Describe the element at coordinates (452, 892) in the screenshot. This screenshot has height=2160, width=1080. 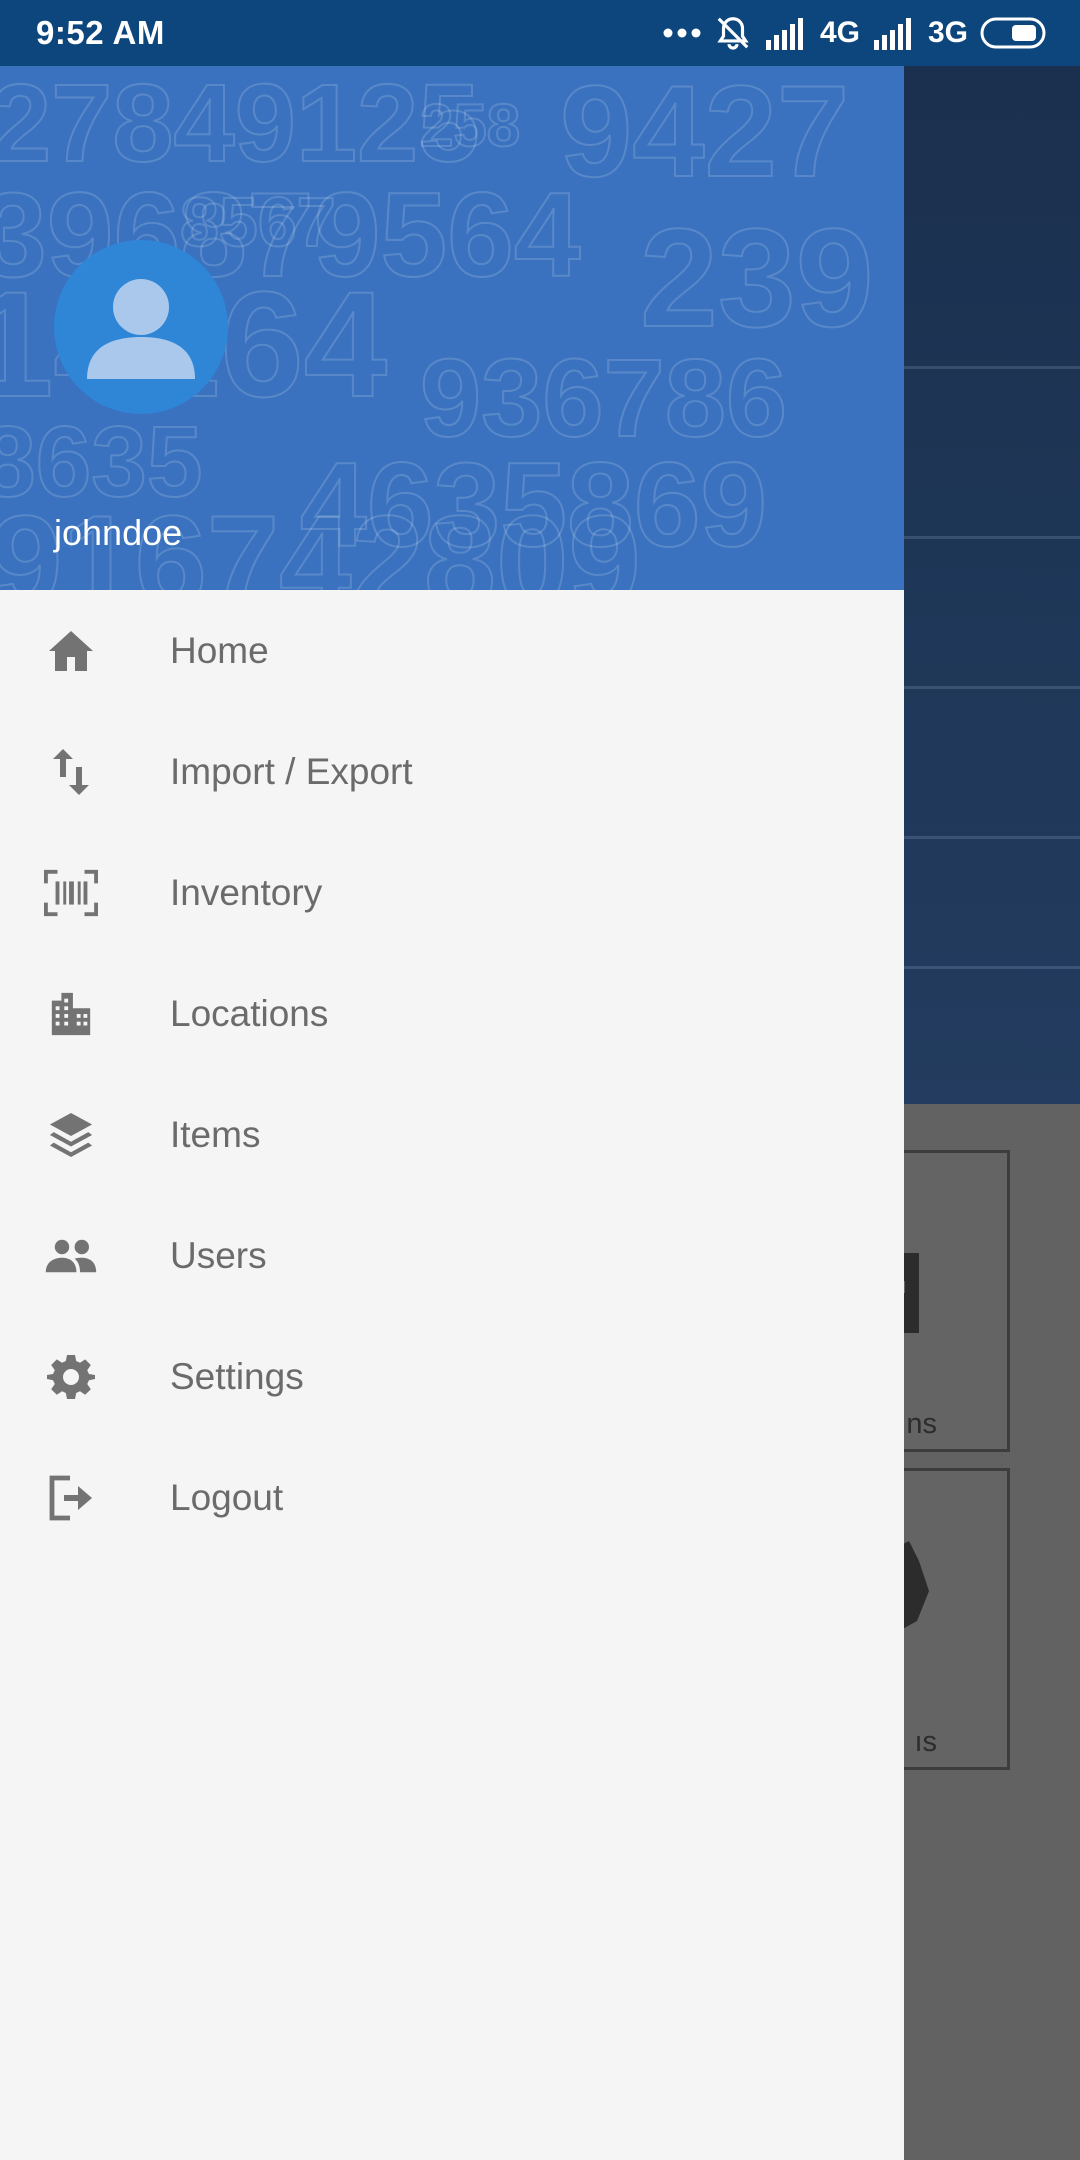
I see `menu-item-inventory: Inventory` at that location.